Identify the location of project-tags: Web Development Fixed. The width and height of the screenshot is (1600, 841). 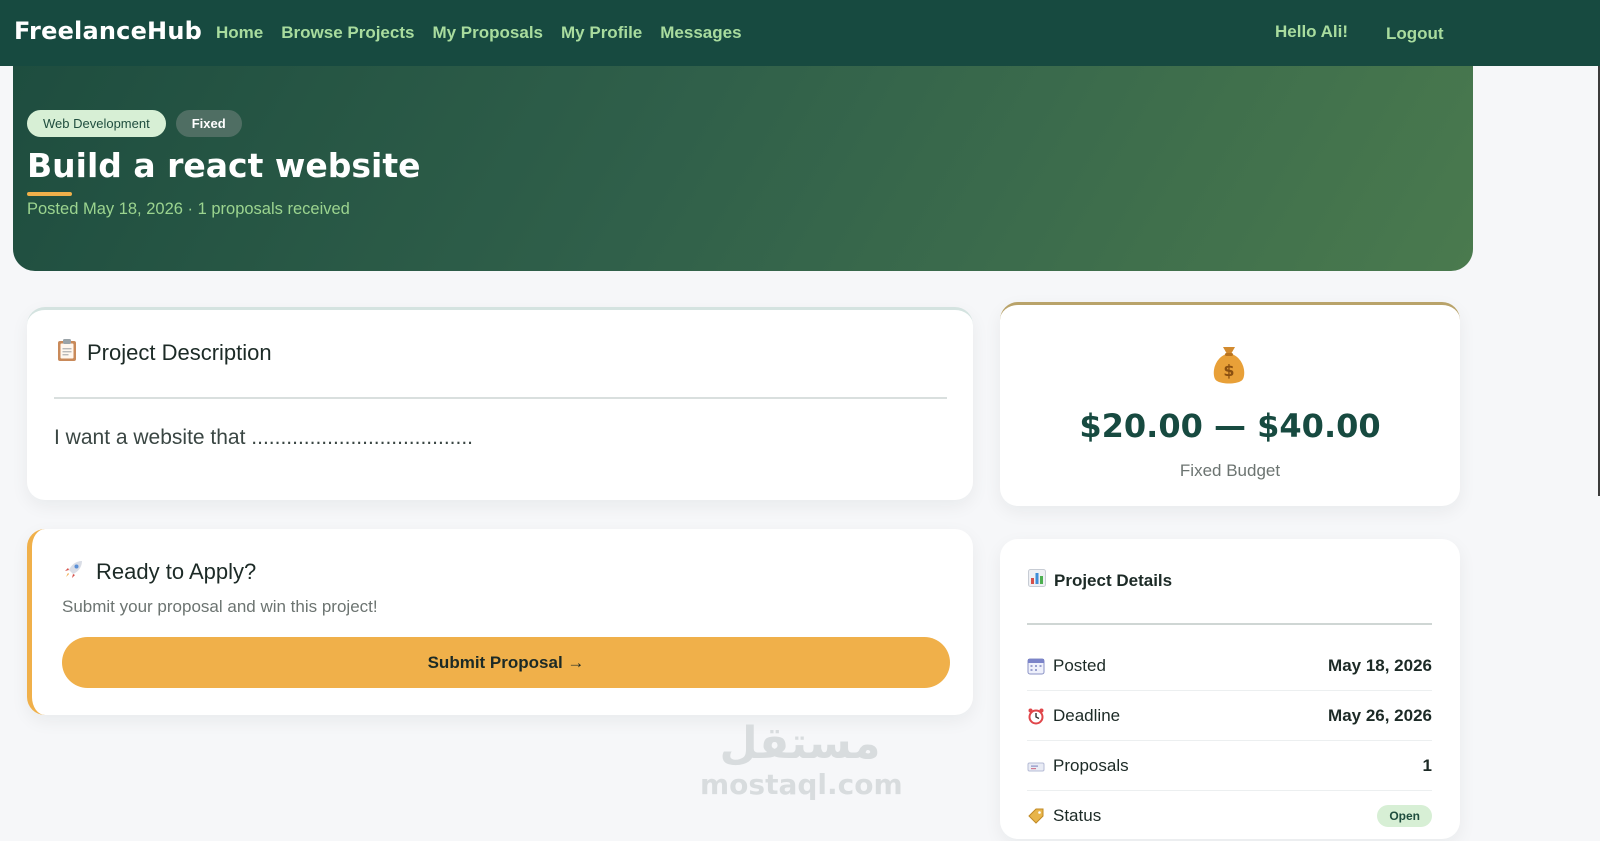
(134, 123).